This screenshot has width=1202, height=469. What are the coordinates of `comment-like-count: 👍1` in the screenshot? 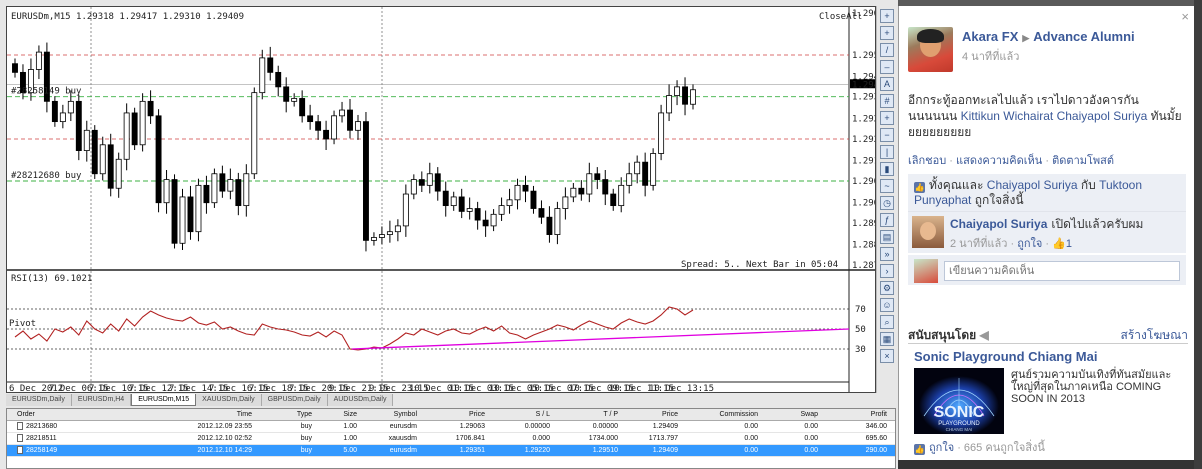 It's located at (1062, 244).